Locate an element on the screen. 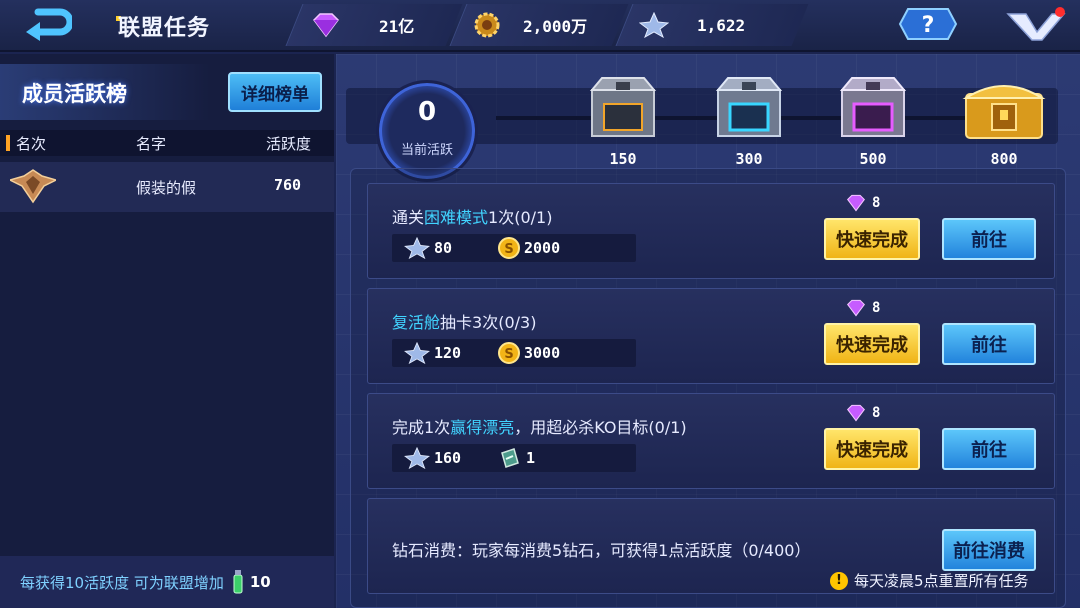 The image size is (1080, 608). gold-resource: 2,000万 is located at coordinates (539, 25).